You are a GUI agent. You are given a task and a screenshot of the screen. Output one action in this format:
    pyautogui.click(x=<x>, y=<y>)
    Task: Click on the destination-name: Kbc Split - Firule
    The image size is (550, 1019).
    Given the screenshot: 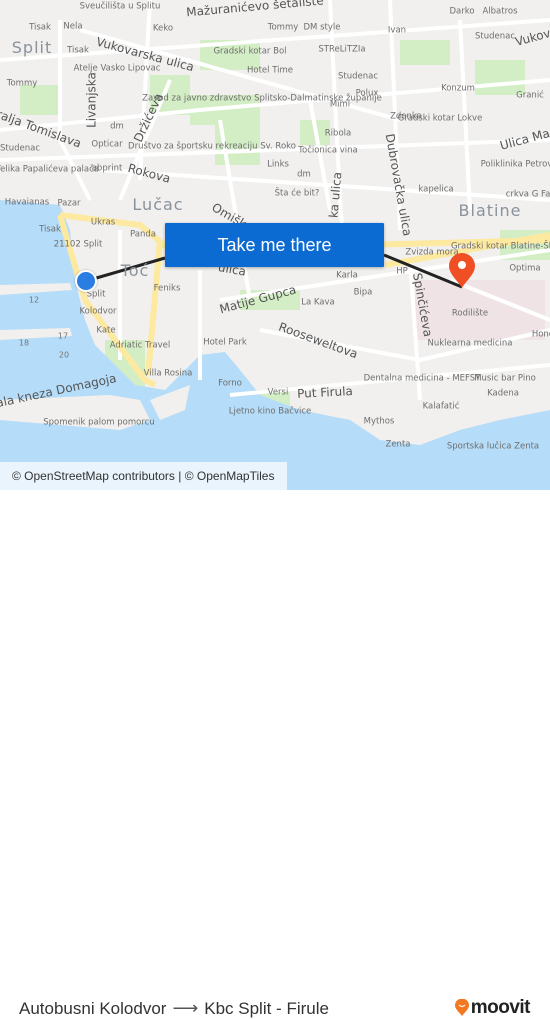 What is the action you would take?
    pyautogui.click(x=266, y=1008)
    